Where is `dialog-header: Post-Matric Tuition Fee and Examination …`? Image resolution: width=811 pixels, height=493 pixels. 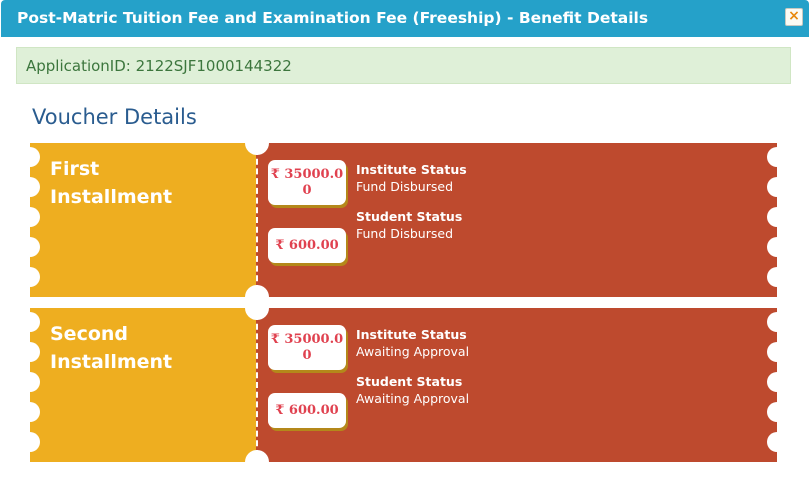
dialog-header: Post-Matric Tuition Fee and Examination … is located at coordinates (405, 18).